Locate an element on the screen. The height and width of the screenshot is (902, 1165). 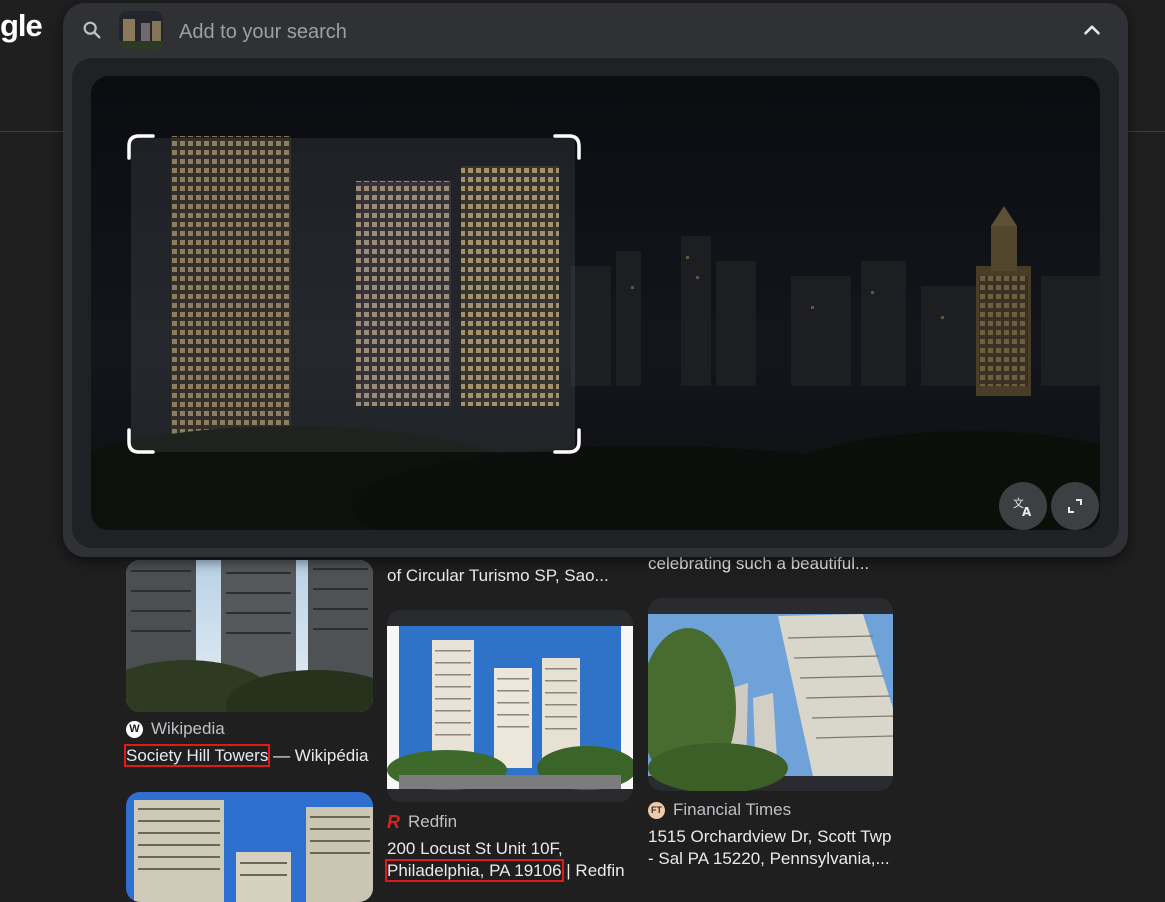
highlight-philadelphia: Philadelphia, PA 19106 is located at coordinates (474, 870).